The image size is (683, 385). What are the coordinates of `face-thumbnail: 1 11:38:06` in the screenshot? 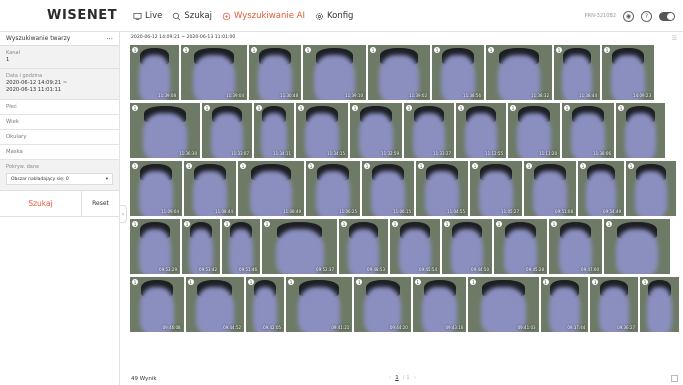 It's located at (588, 130).